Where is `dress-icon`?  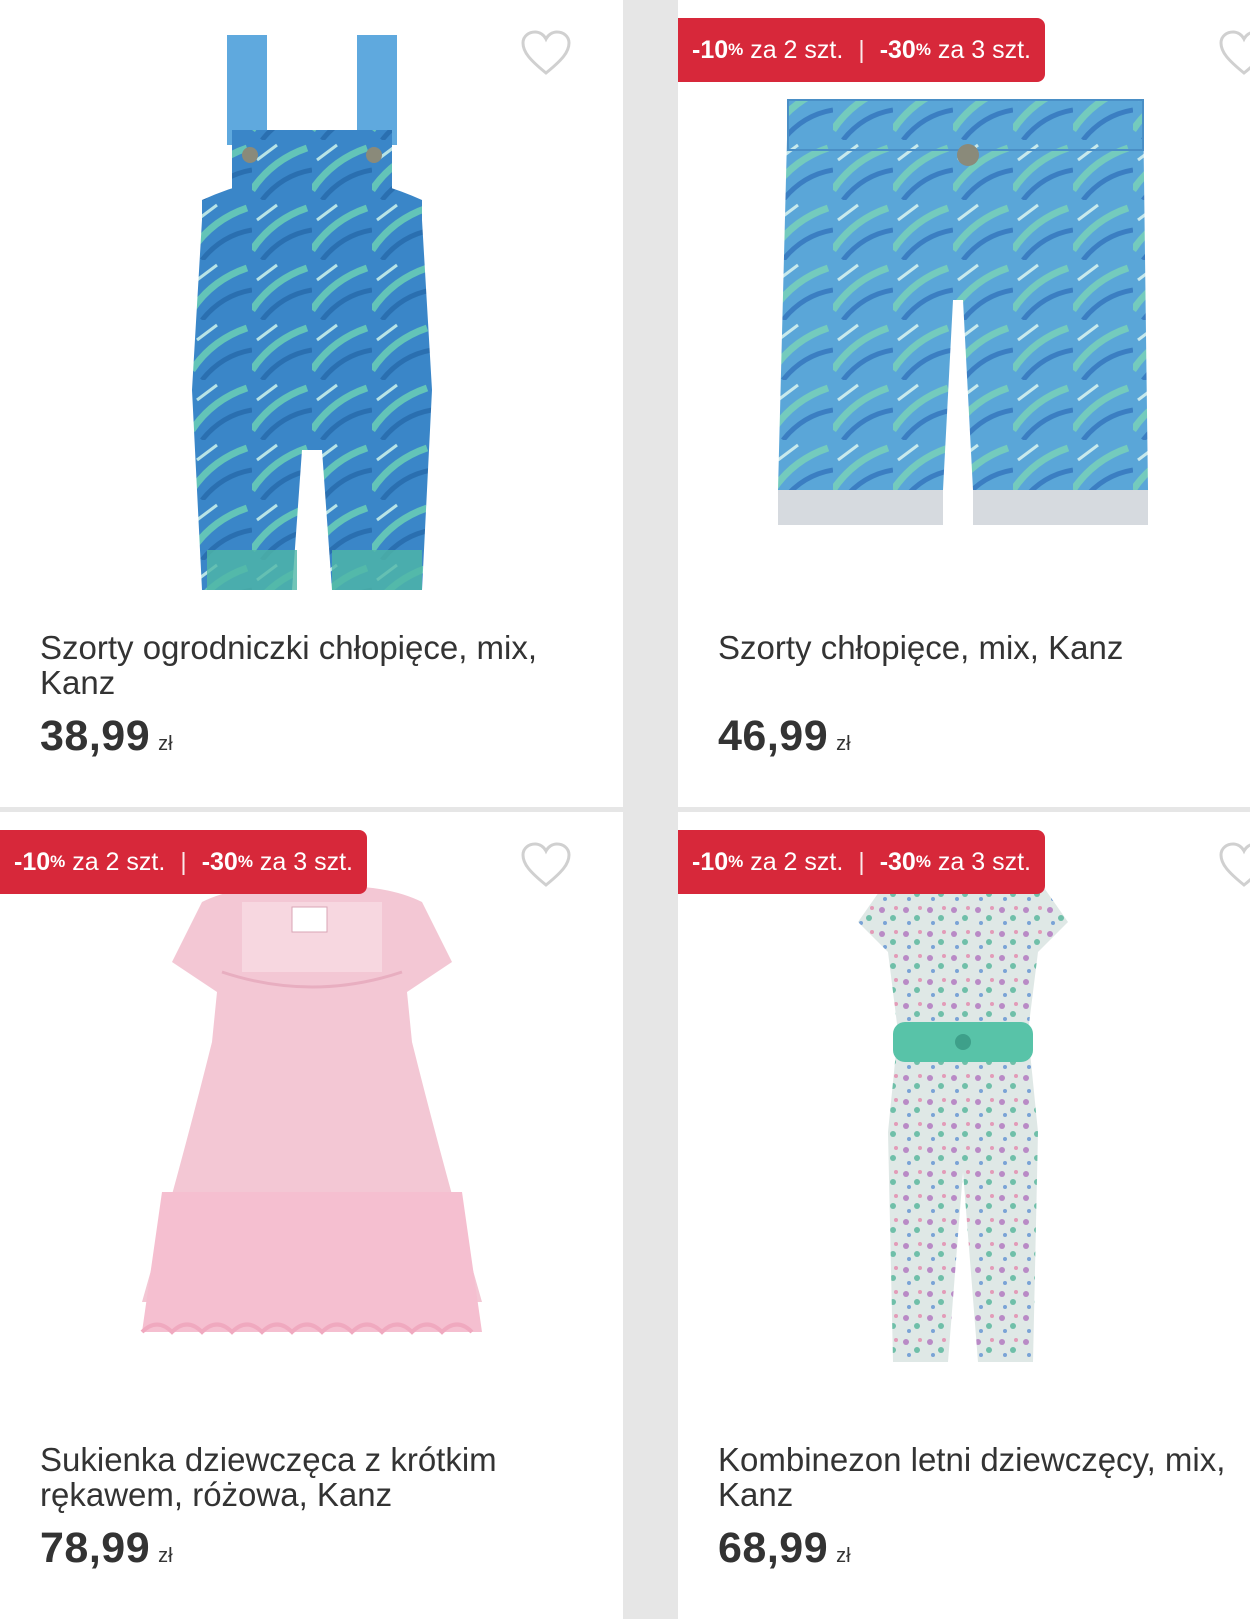 dress-icon is located at coordinates (311, 1110).